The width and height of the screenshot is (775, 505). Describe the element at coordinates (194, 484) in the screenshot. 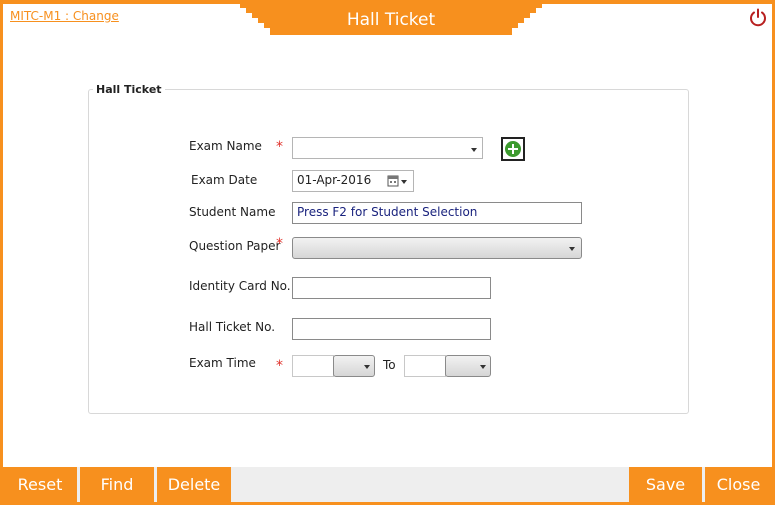

I see `delete-button: Delete` at that location.